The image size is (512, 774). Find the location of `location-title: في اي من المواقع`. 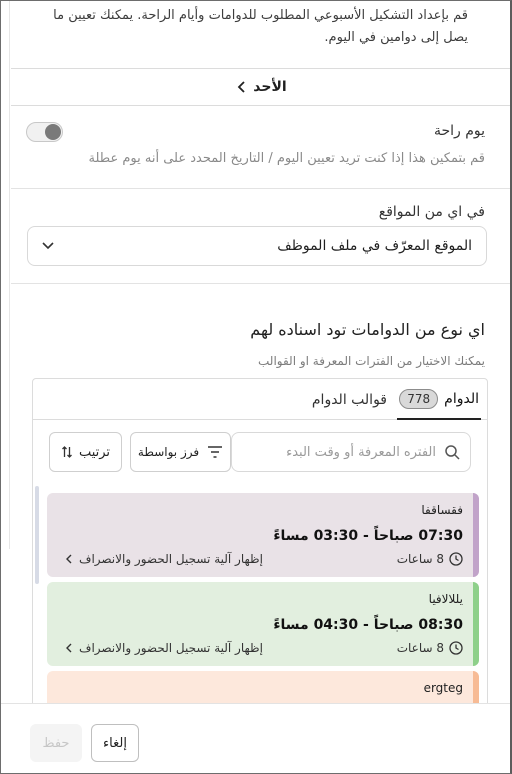

location-title: في اي من المواقع is located at coordinates (431, 212).